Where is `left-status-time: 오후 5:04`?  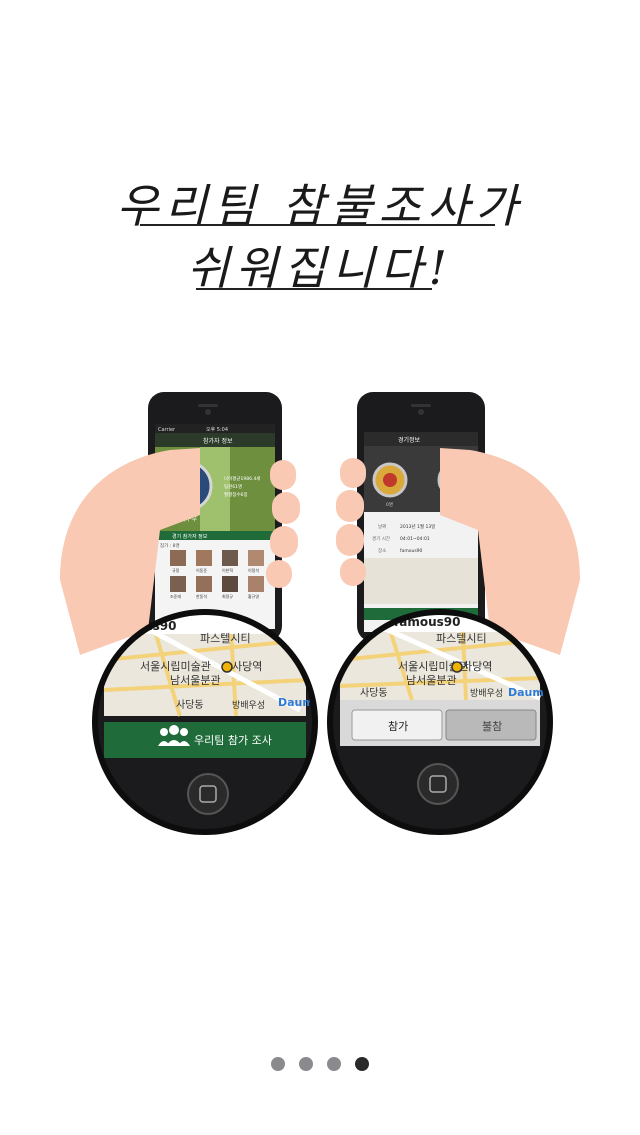
left-status-time: 오후 5:04 is located at coordinates (217, 430).